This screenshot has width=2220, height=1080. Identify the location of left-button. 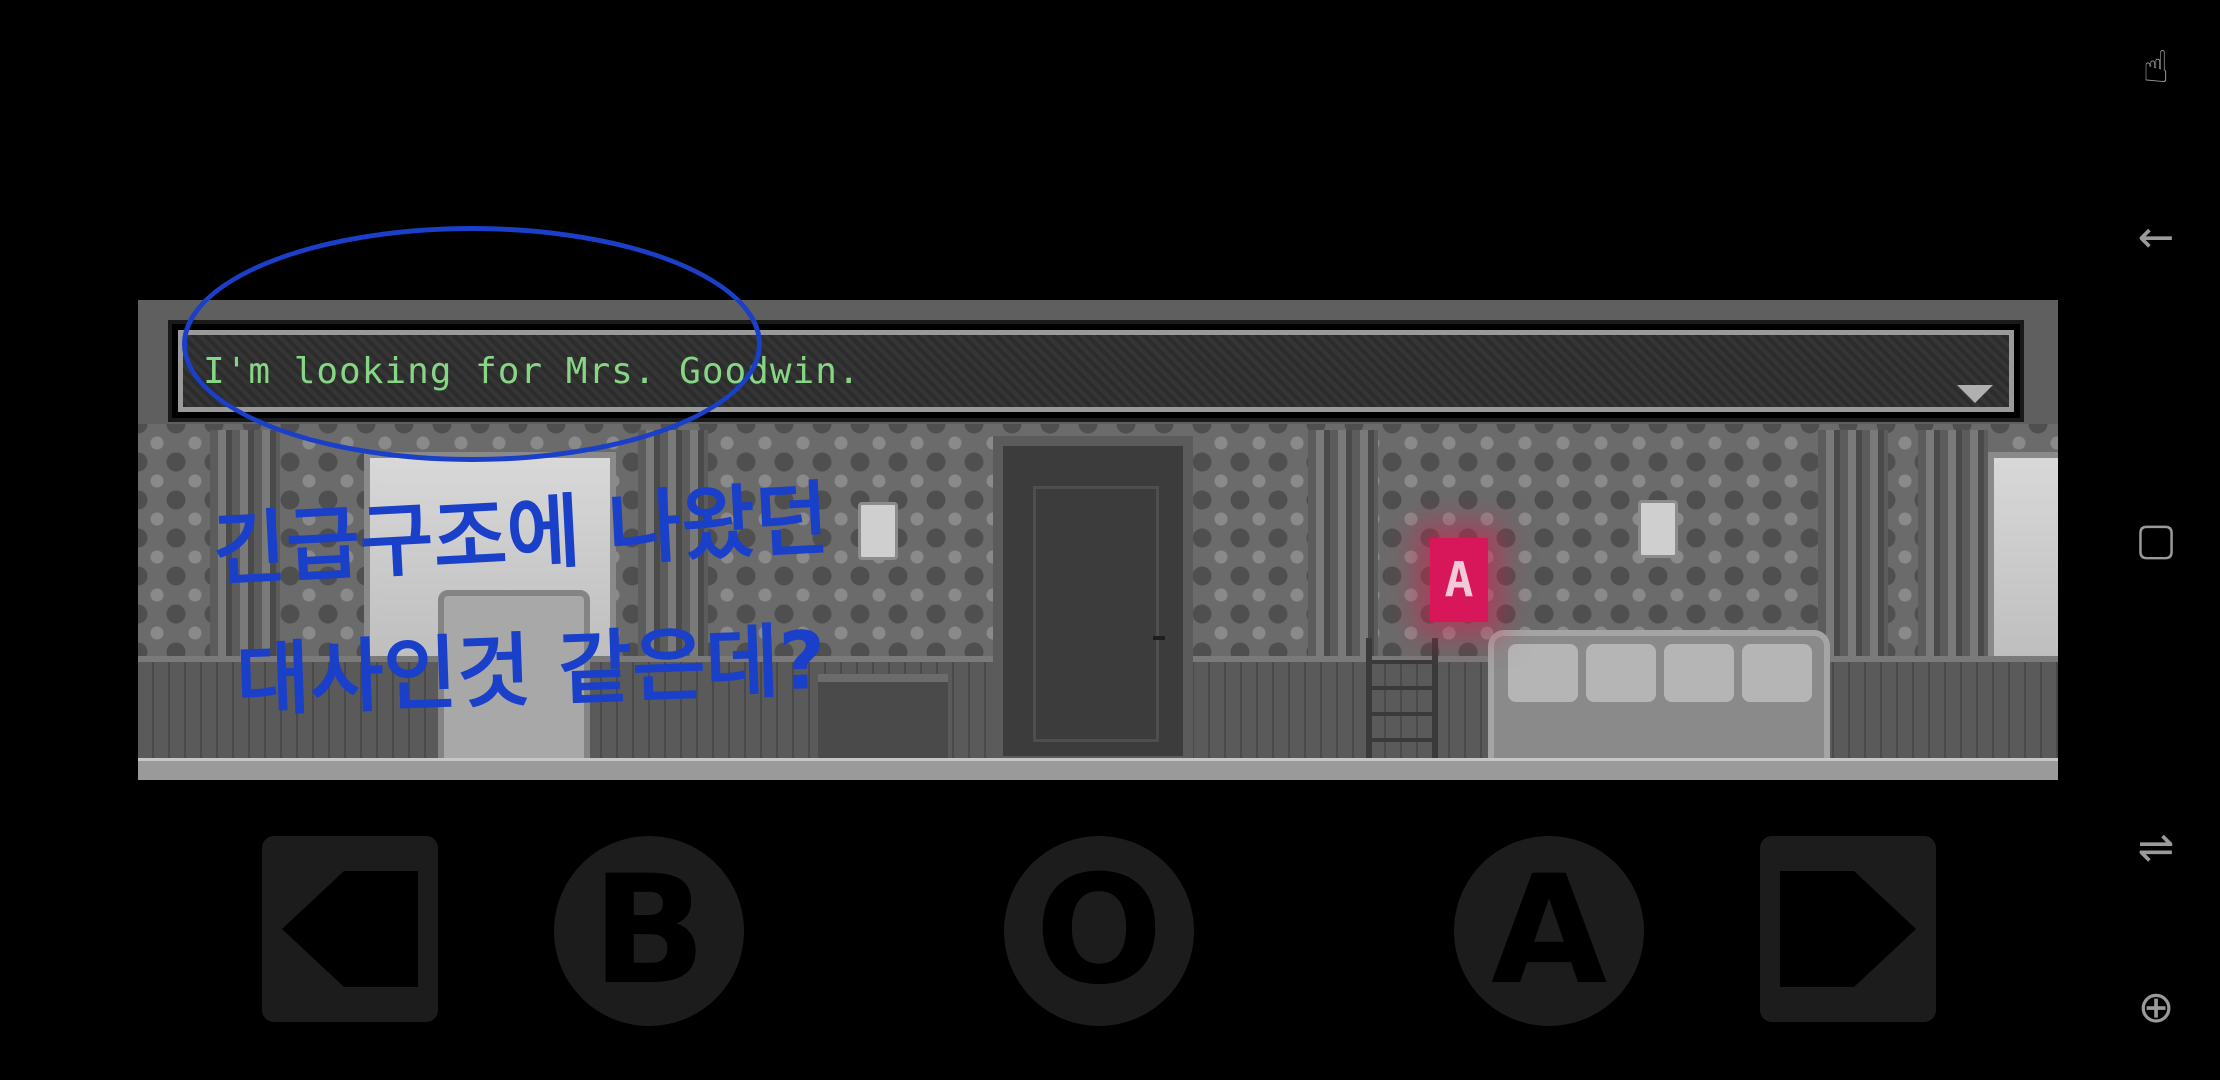
(350, 929).